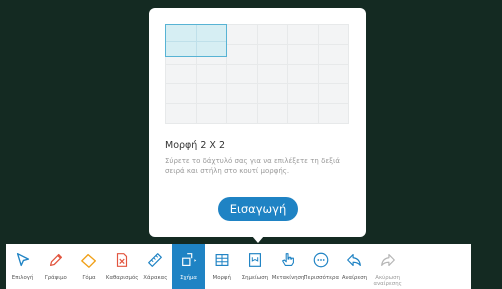 Image resolution: width=502 pixels, height=289 pixels. I want to click on tool-label: Ακύρωση αναίρεσης, so click(387, 281).